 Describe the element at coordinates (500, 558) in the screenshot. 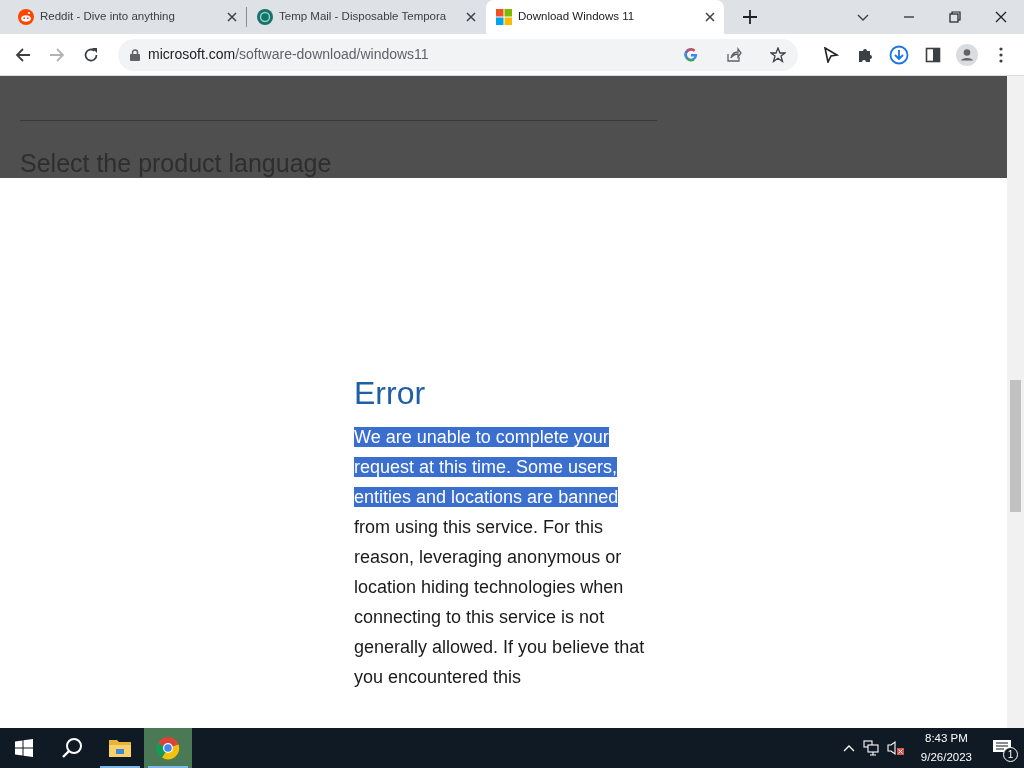

I see `error-message: We are unable to complete your request at this time. Some users, entities and locations are banned from using this service. For this reason, leveraging anonymous or location hiding technologies when connecting to this service is not generally allowed. If you believe that you encountered this` at that location.